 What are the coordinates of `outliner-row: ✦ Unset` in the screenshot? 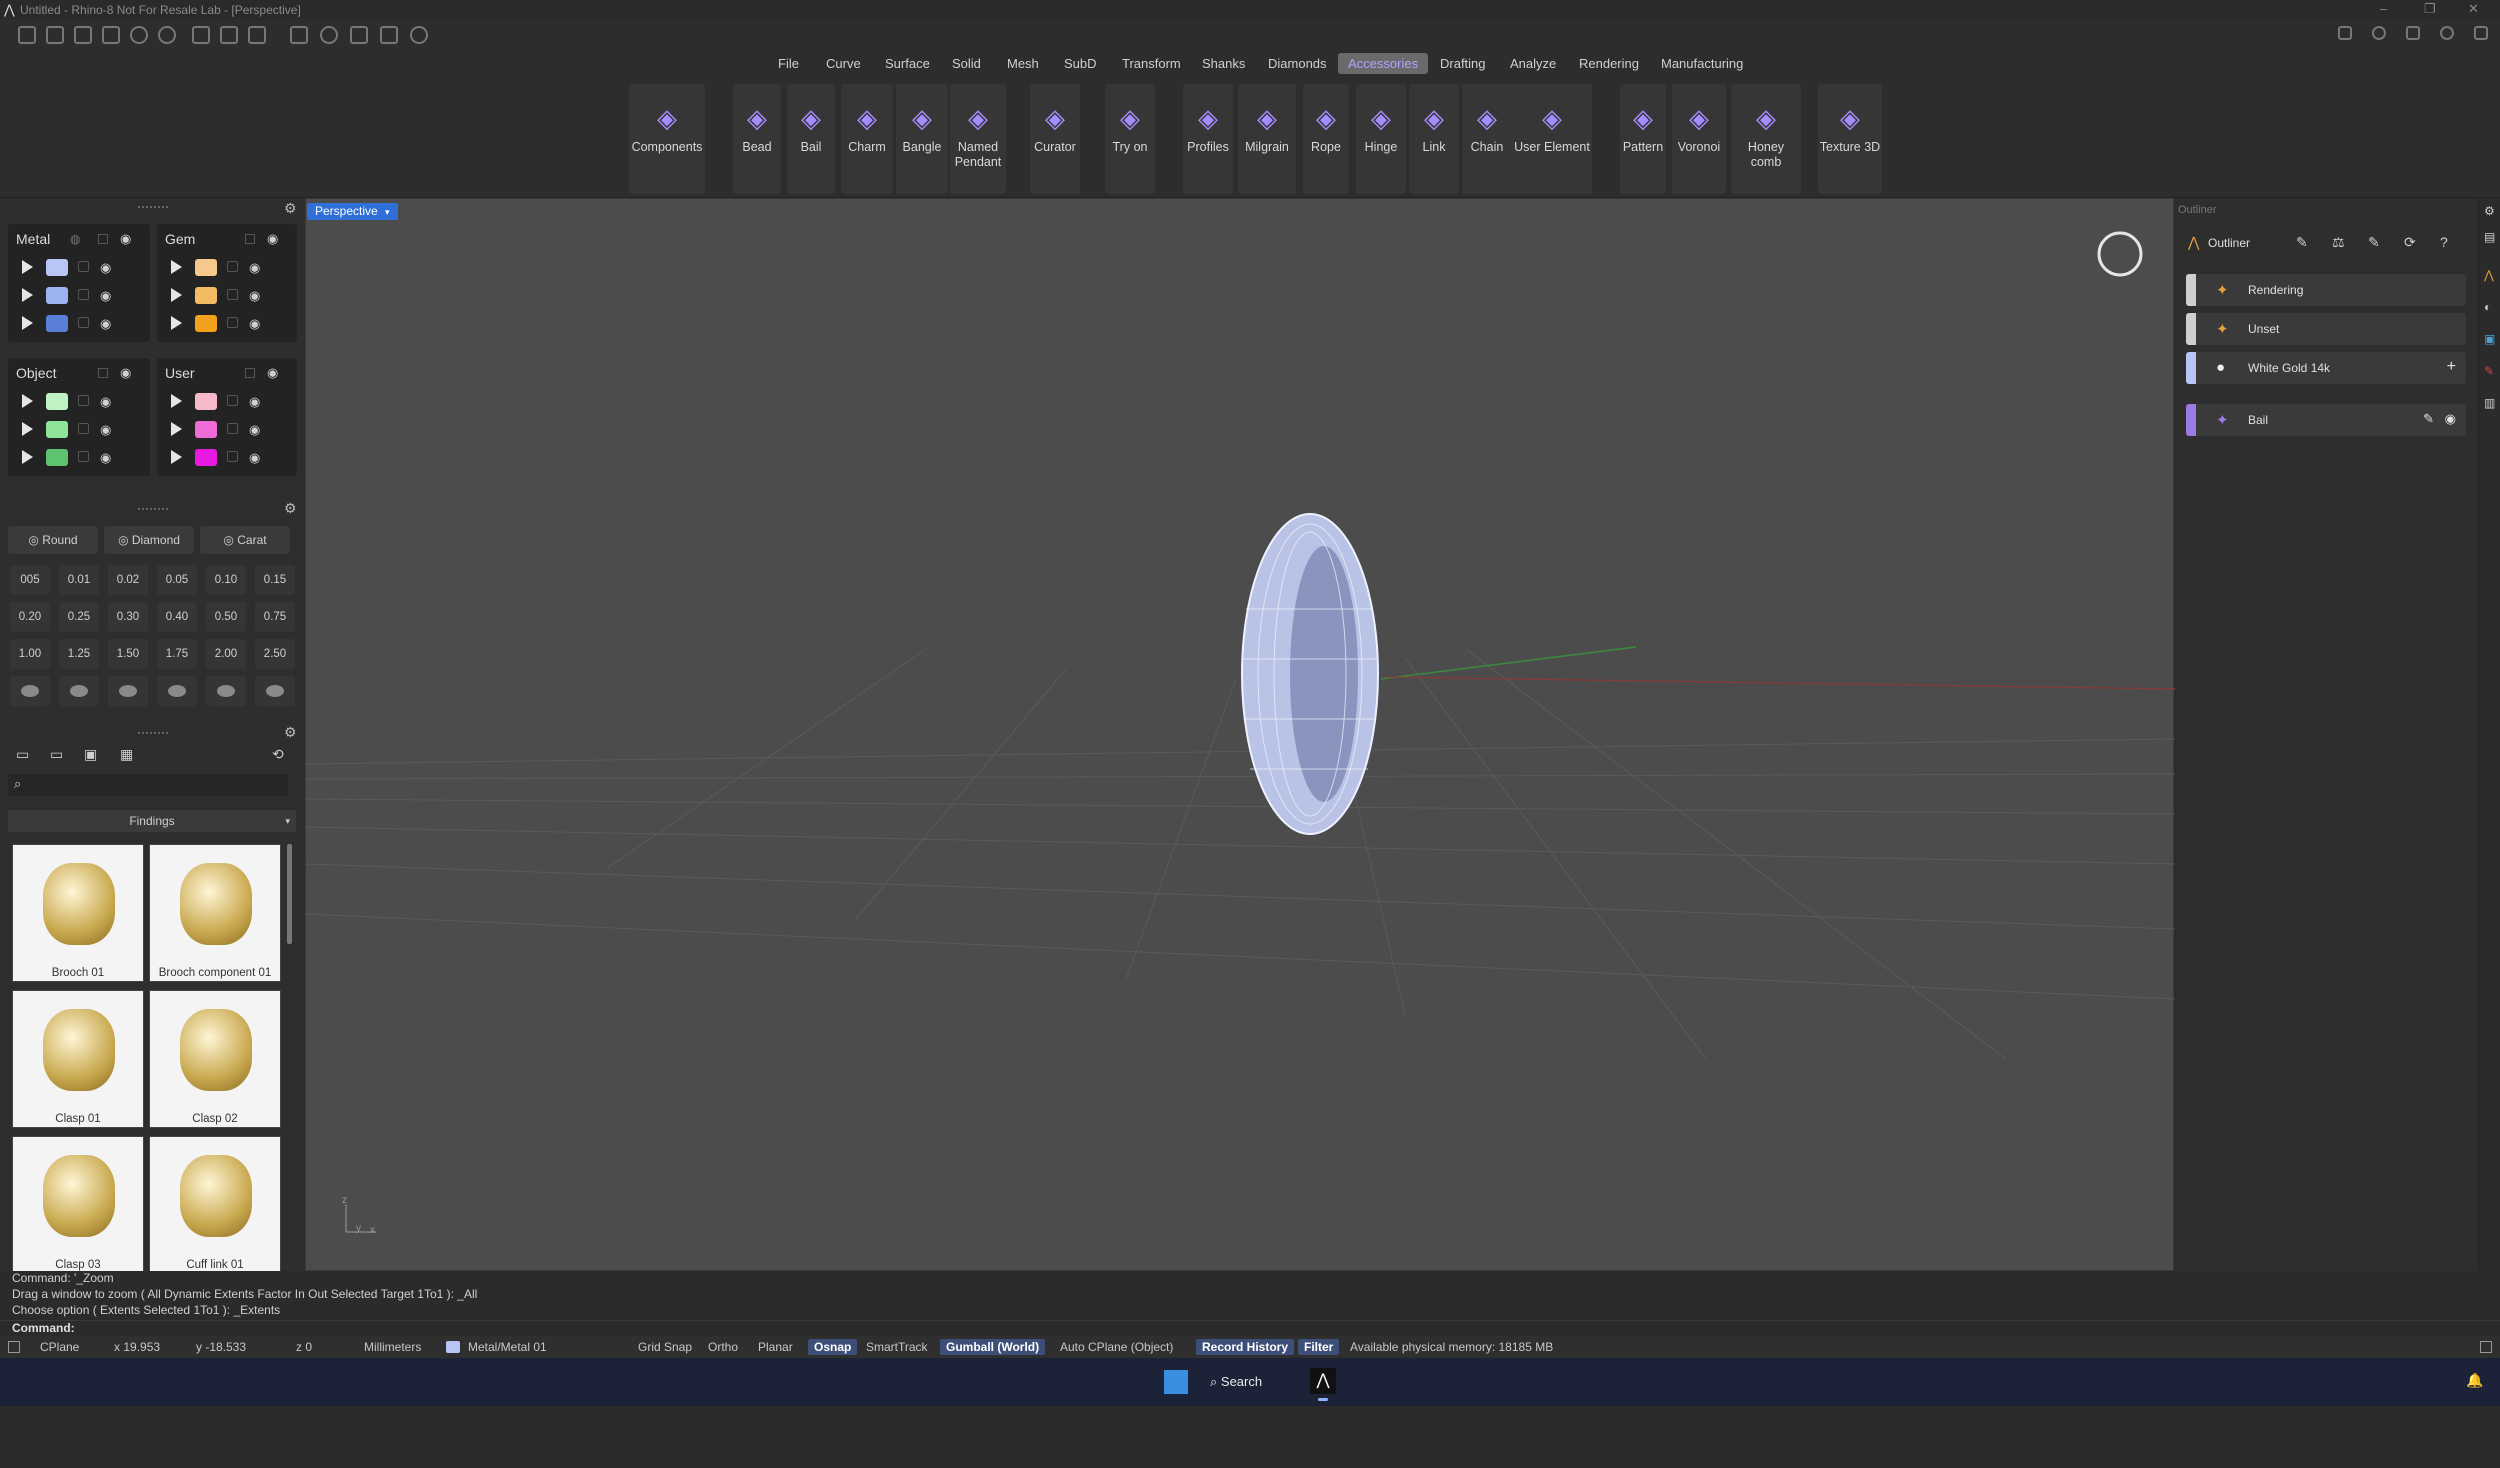 It's located at (2326, 329).